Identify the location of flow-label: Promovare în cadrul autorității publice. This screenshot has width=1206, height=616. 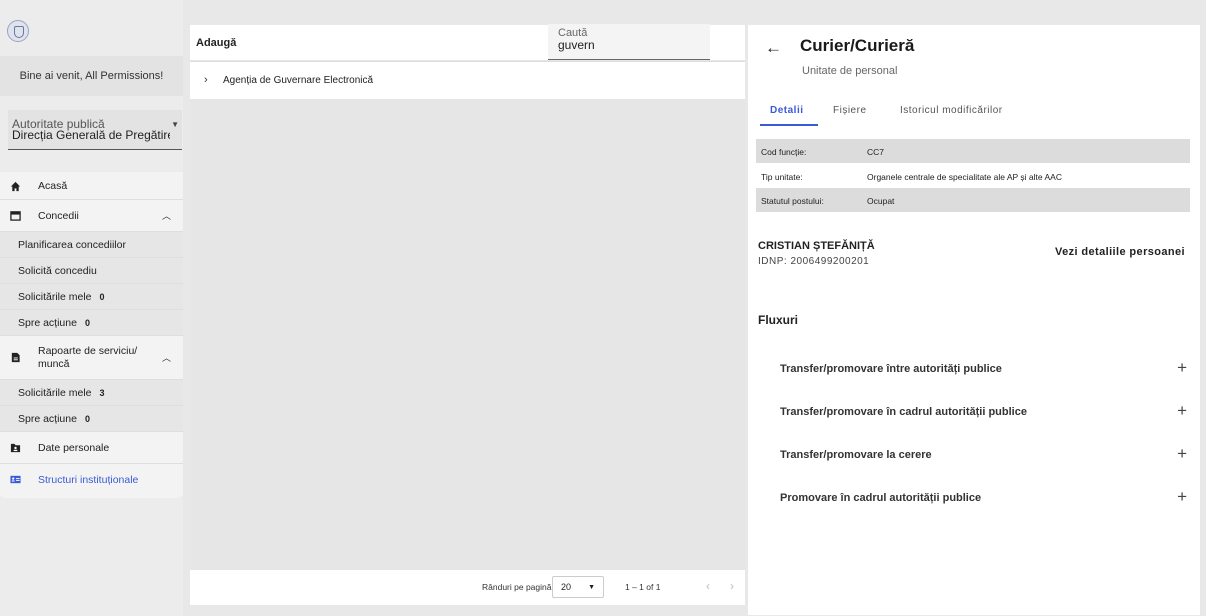
(881, 498).